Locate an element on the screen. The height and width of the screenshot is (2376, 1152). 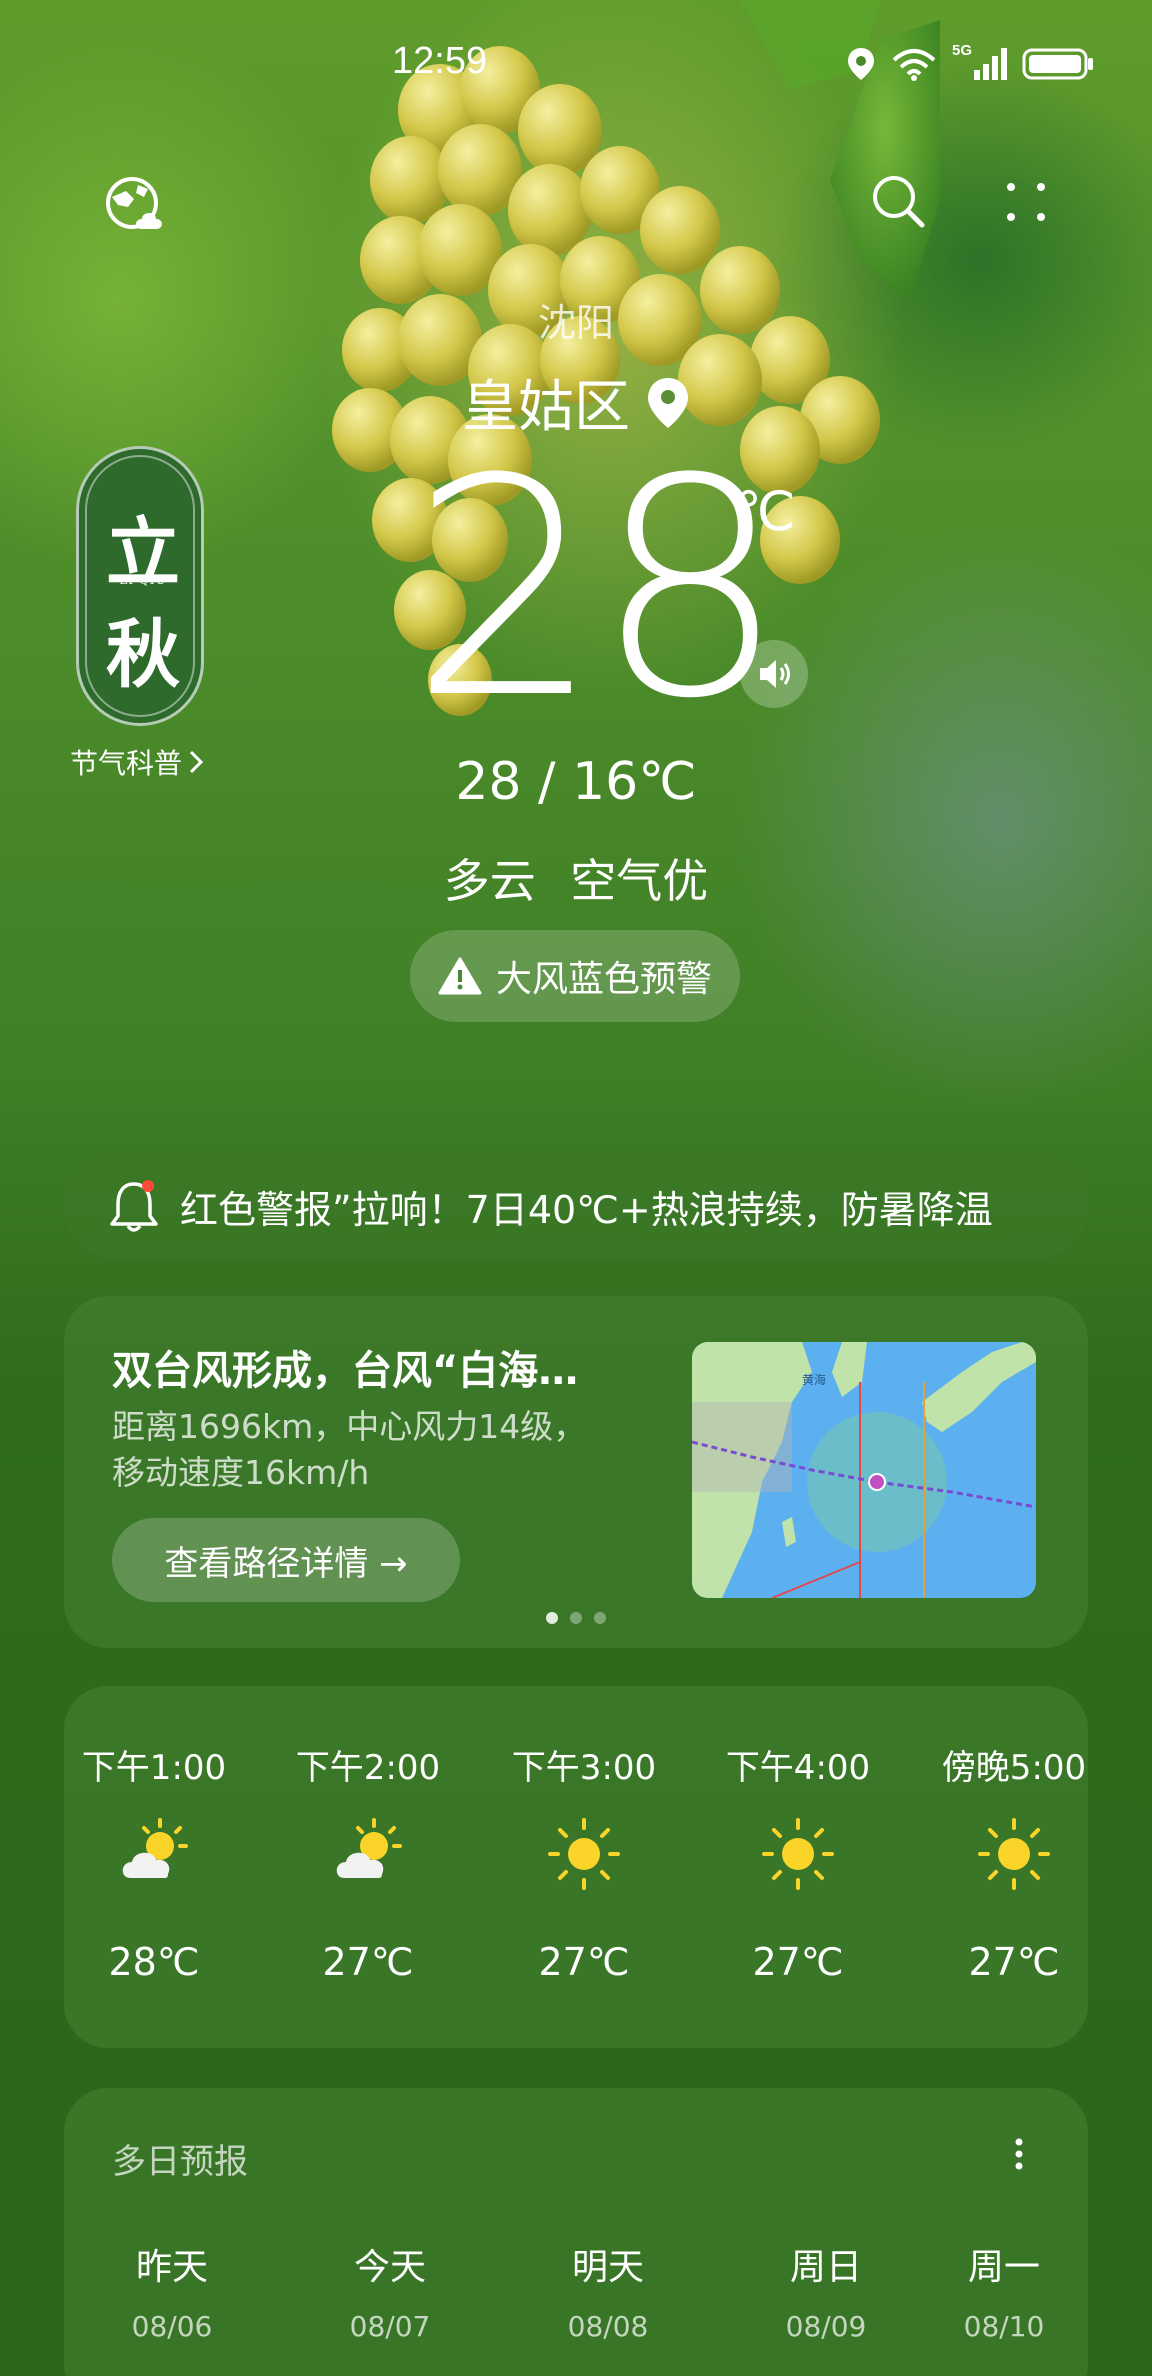
search-button is located at coordinates (898, 202).